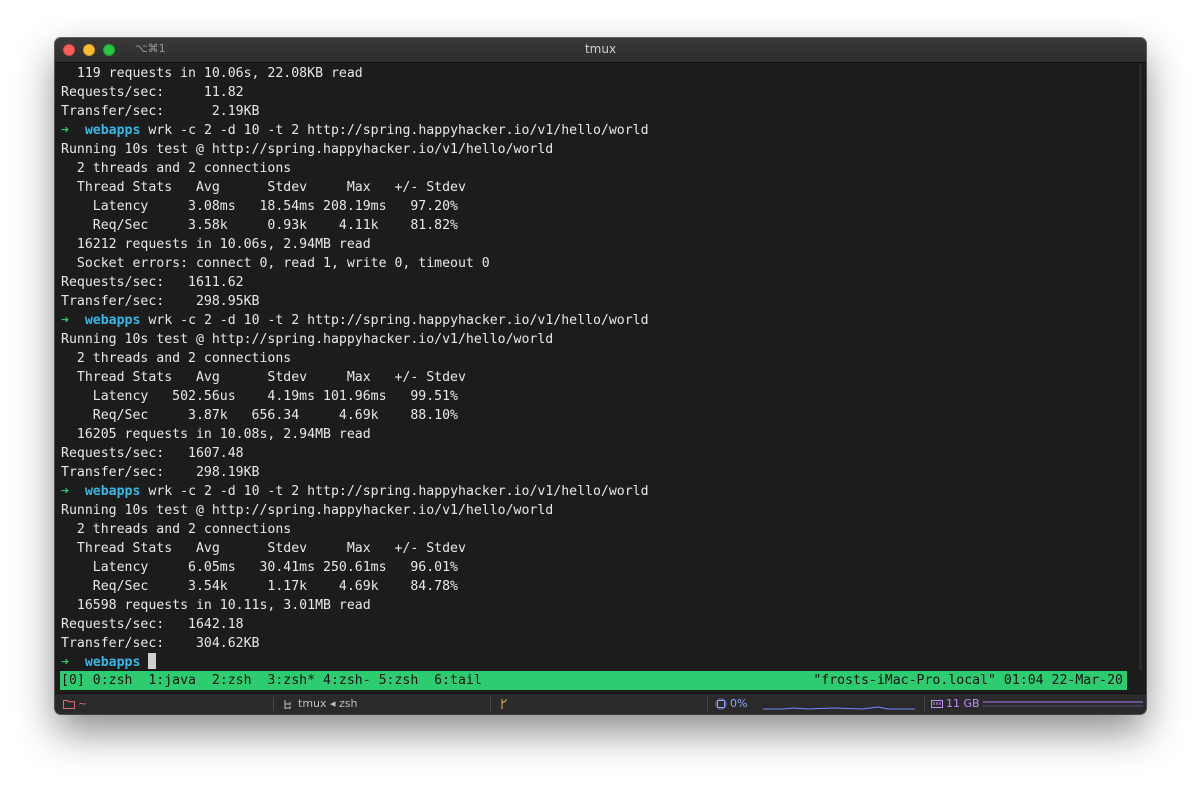 The width and height of the screenshot is (1201, 788). What do you see at coordinates (328, 703) in the screenshot?
I see `session-label: tmux ◂ zsh` at bounding box center [328, 703].